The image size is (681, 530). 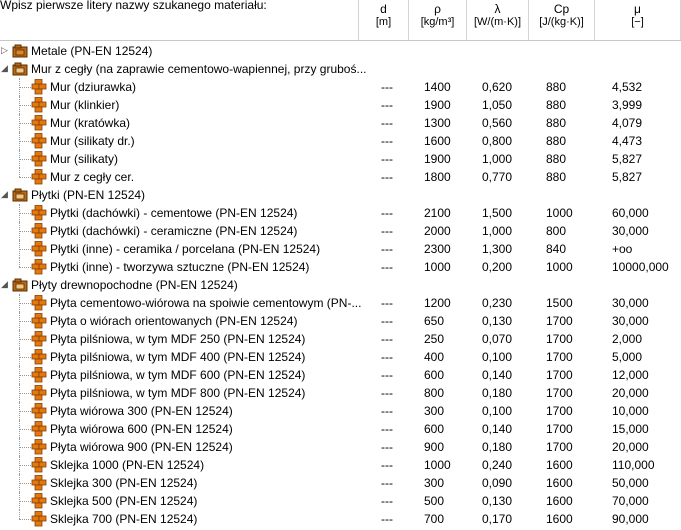 What do you see at coordinates (630, 519) in the screenshot?
I see `cell-mu: 90,000` at bounding box center [630, 519].